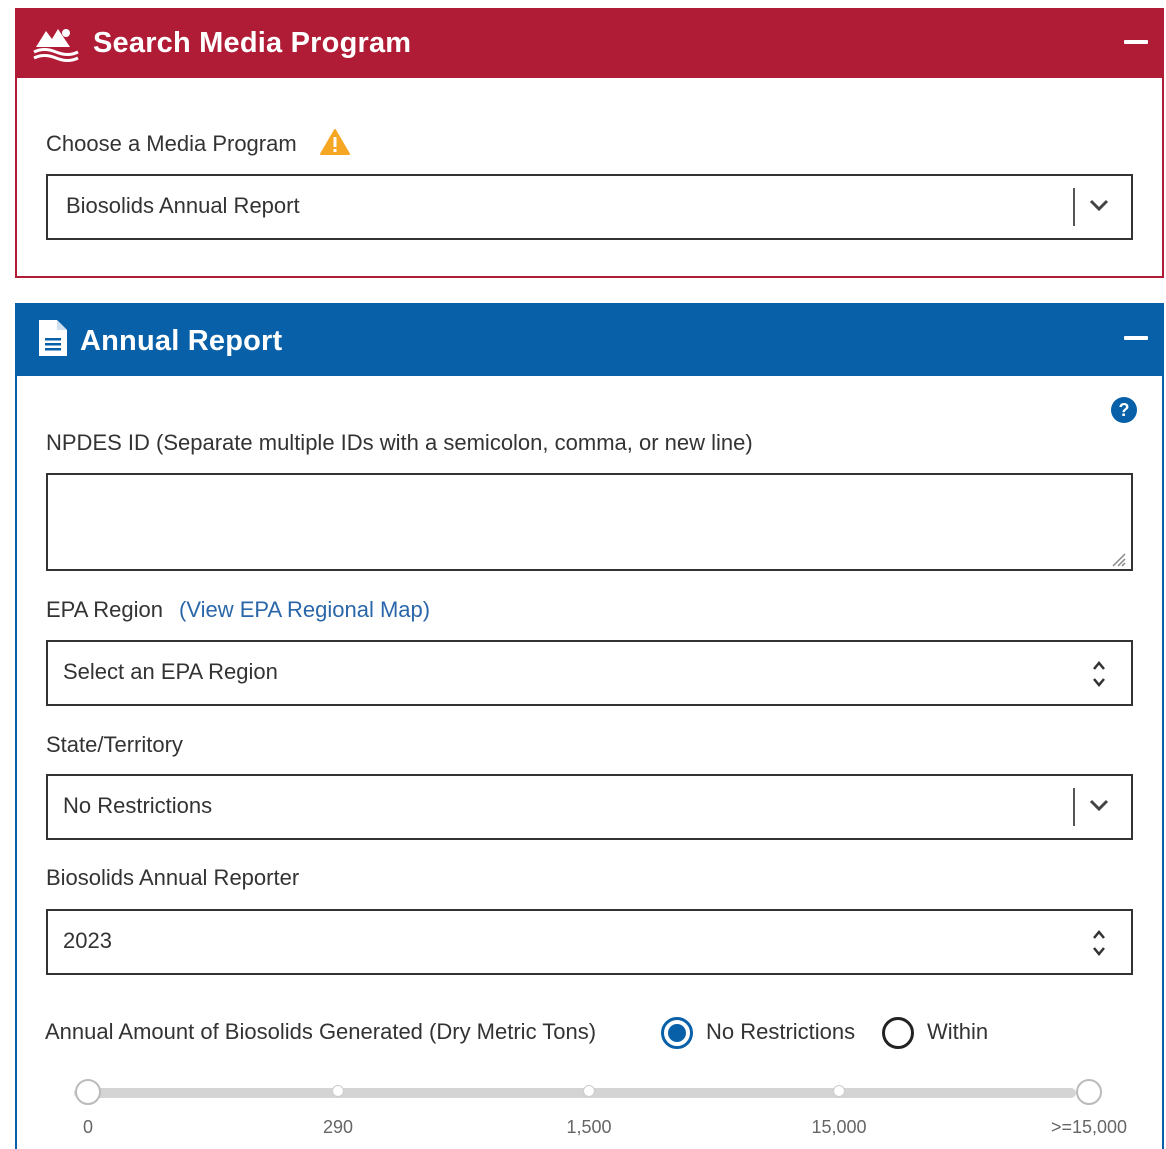  What do you see at coordinates (138, 805) in the screenshot?
I see `state-value: No Restrictions` at bounding box center [138, 805].